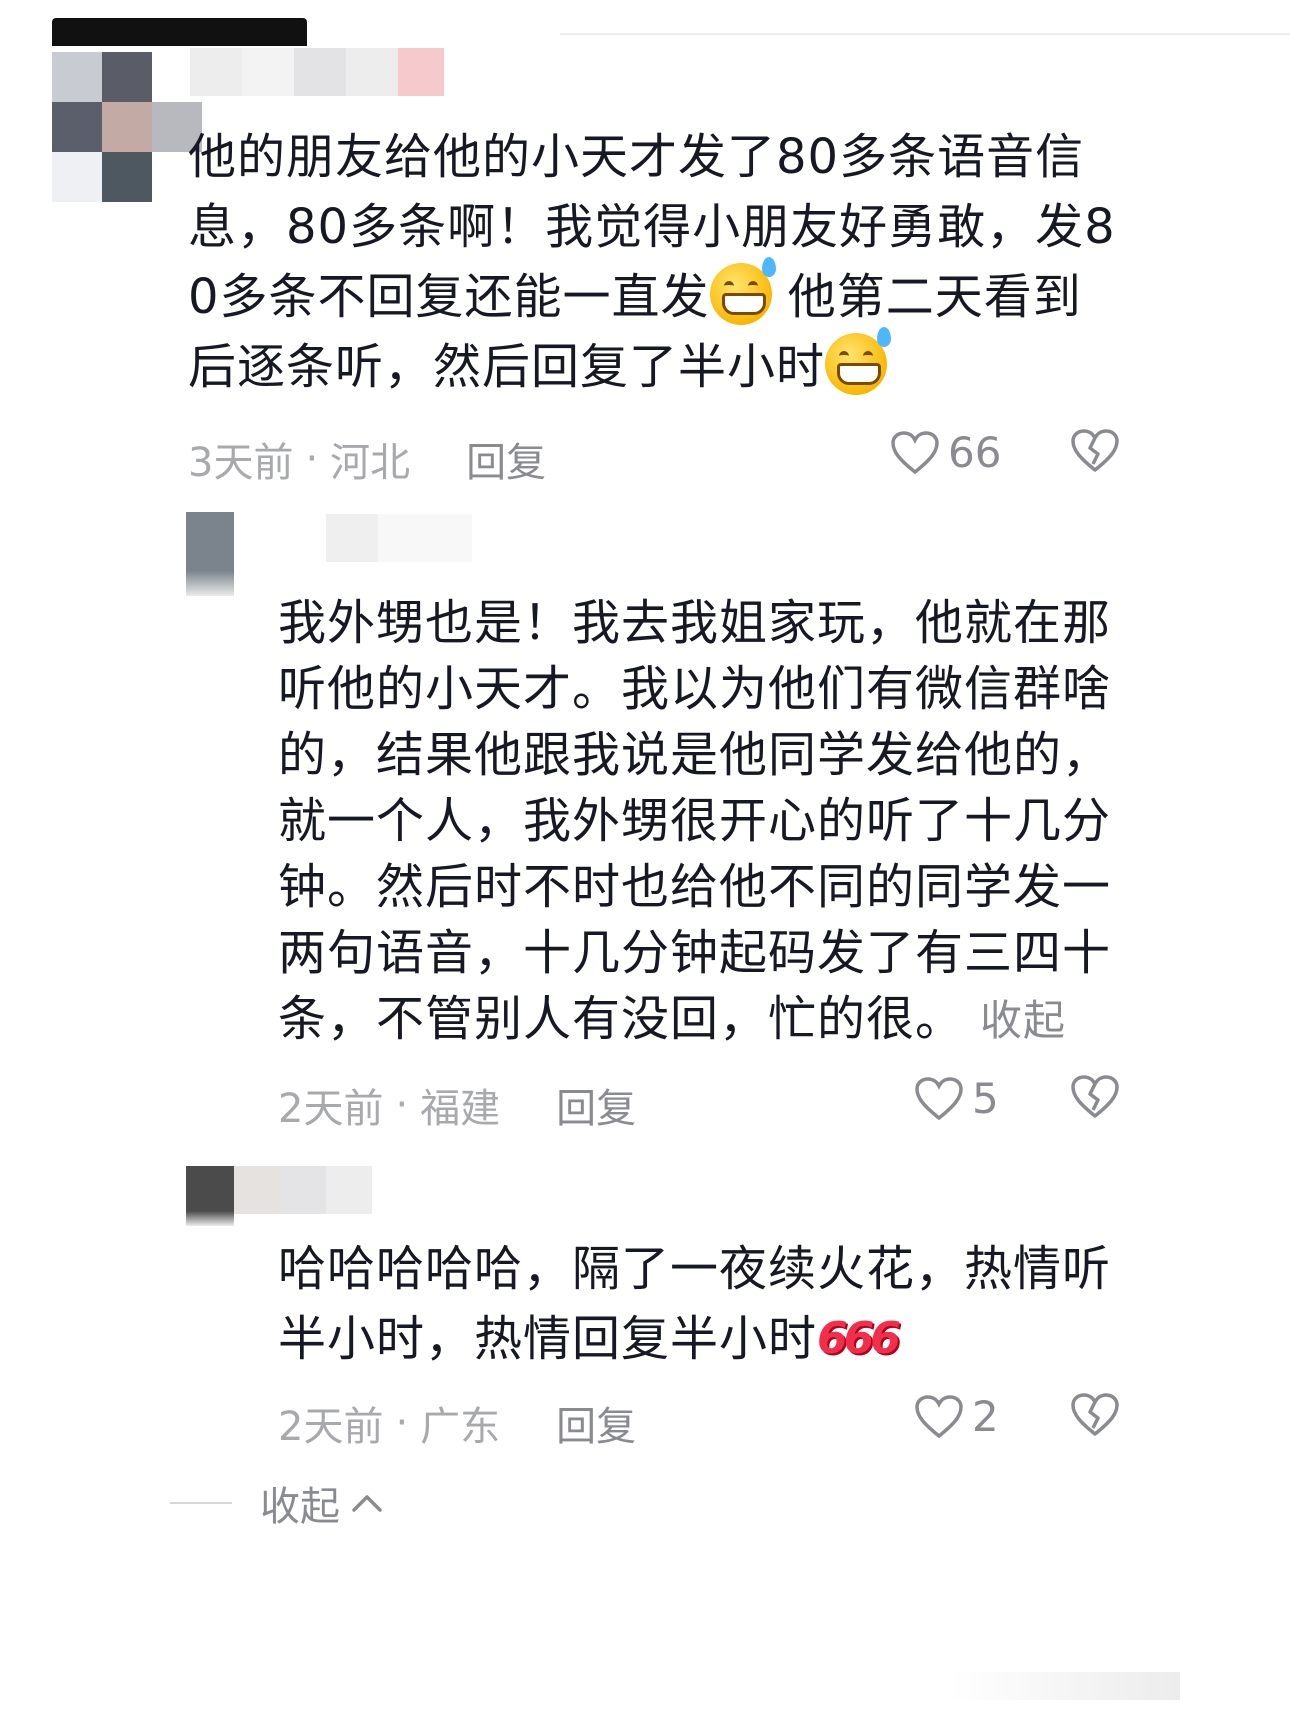 This screenshot has height=1714, width=1290. Describe the element at coordinates (460, 1427) in the screenshot. I see `comment-region: 广东` at that location.